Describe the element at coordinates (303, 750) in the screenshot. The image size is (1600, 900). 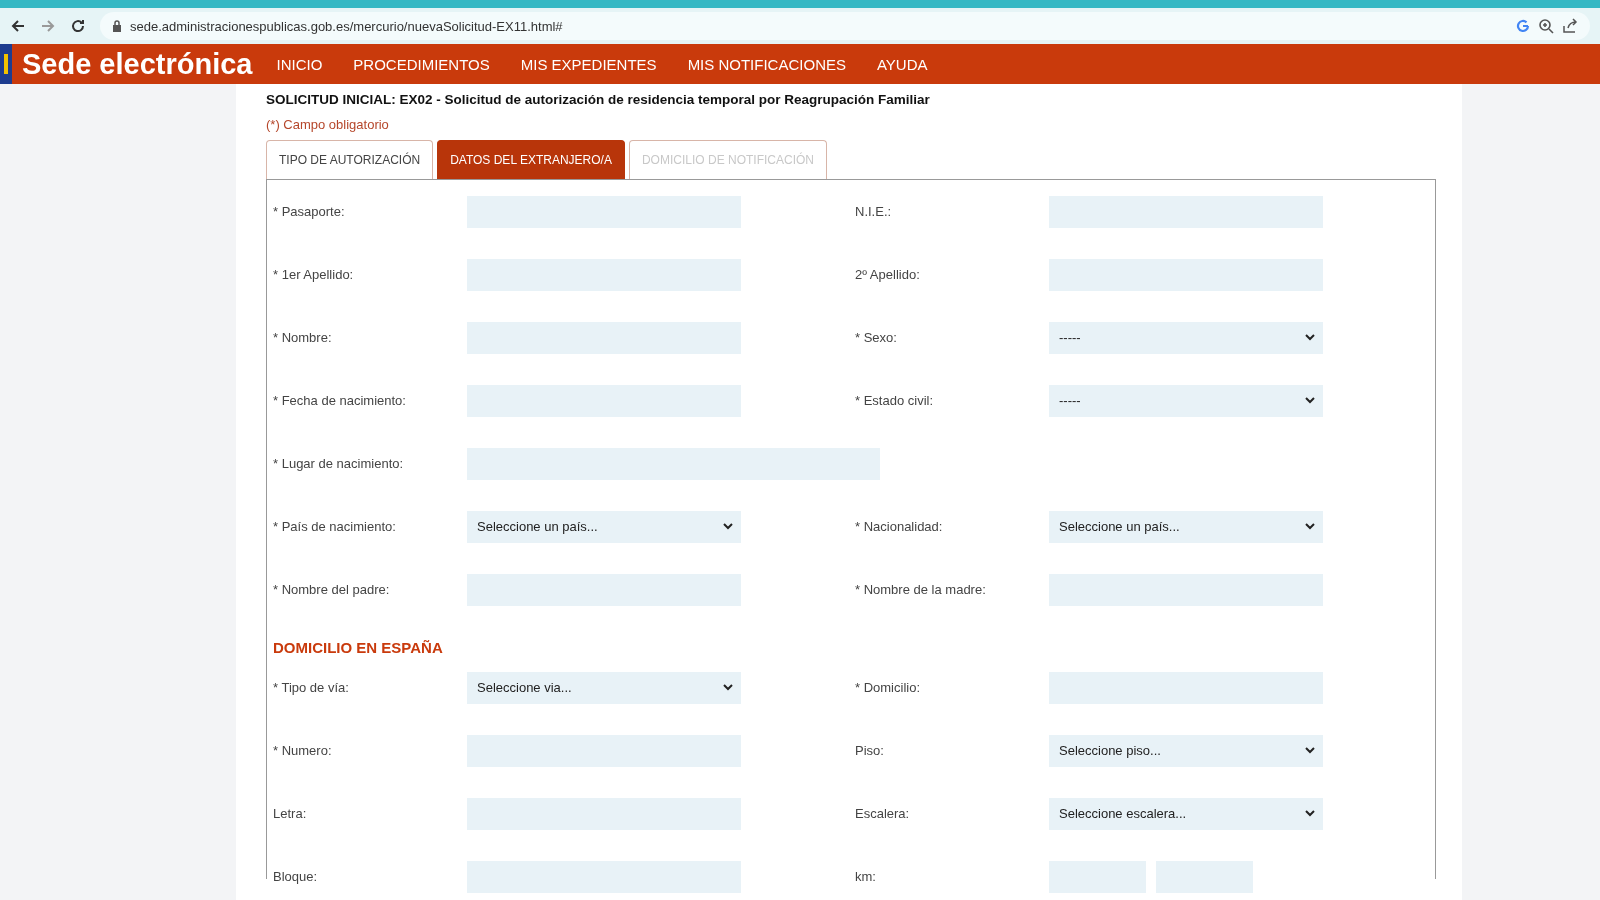
I see `field-label: * Numero:` at that location.